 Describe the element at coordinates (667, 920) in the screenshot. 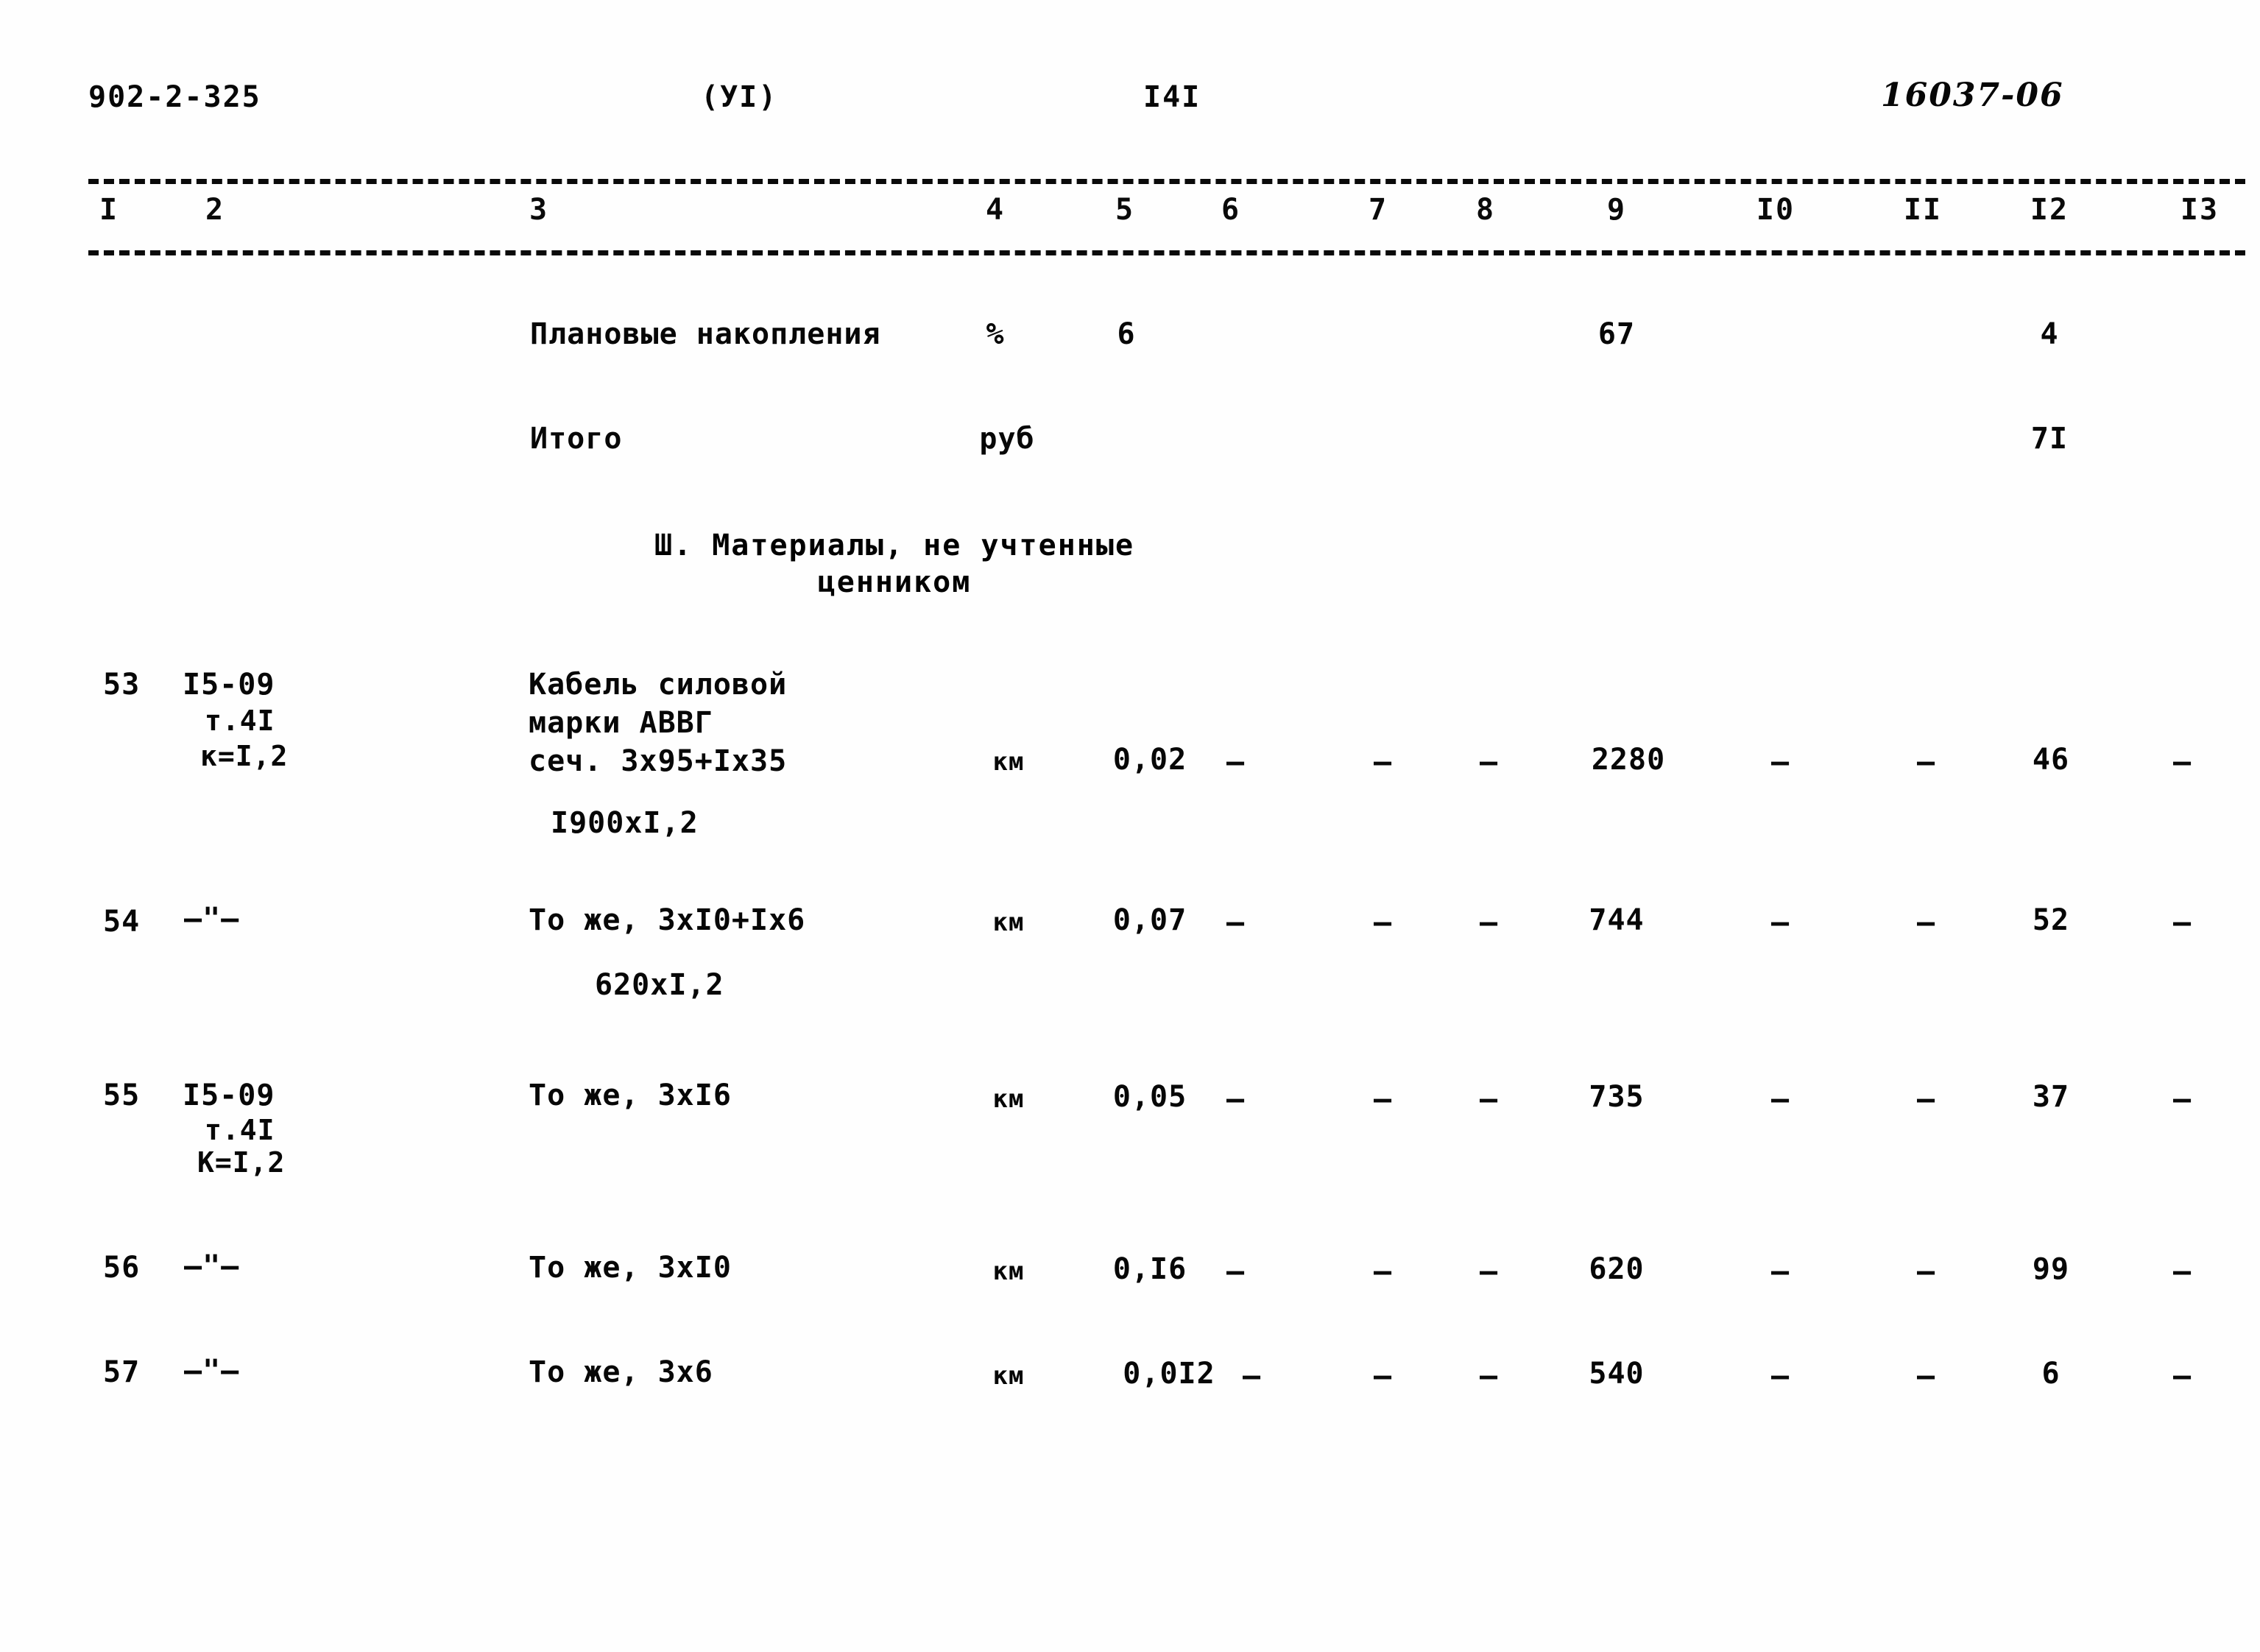

I see `row-name-line-1: То же, 3xI0+Ix6` at that location.